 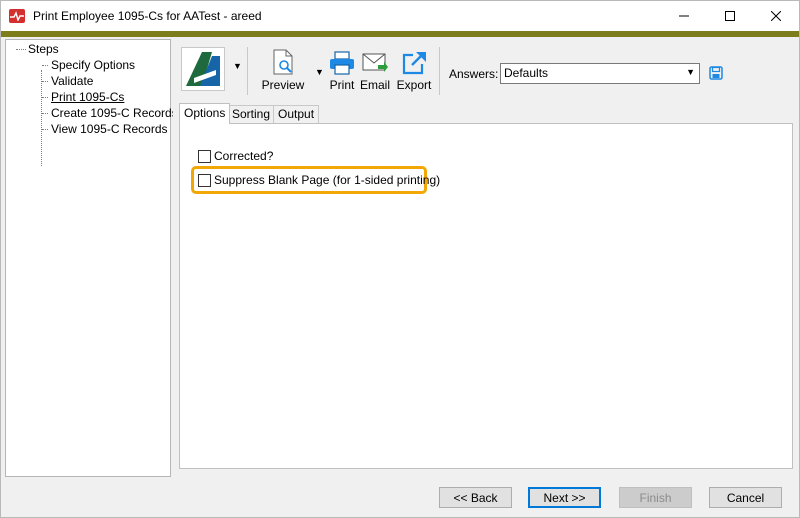 What do you see at coordinates (655, 497) in the screenshot?
I see `finish-button: Finish` at bounding box center [655, 497].